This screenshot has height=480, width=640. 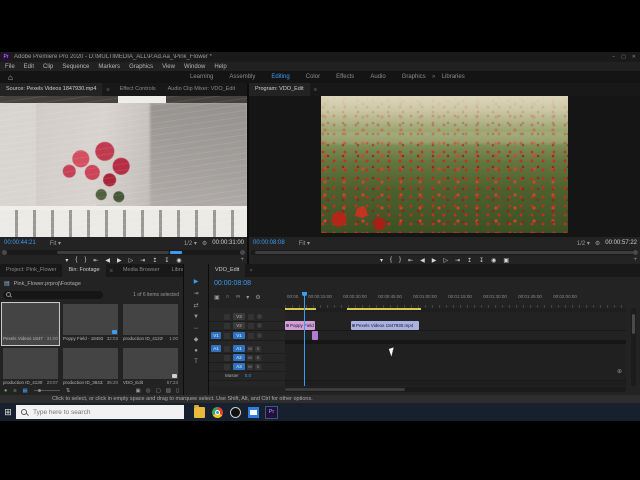 I want to click on thumbnail-zoom-slider, so click(x=46, y=390).